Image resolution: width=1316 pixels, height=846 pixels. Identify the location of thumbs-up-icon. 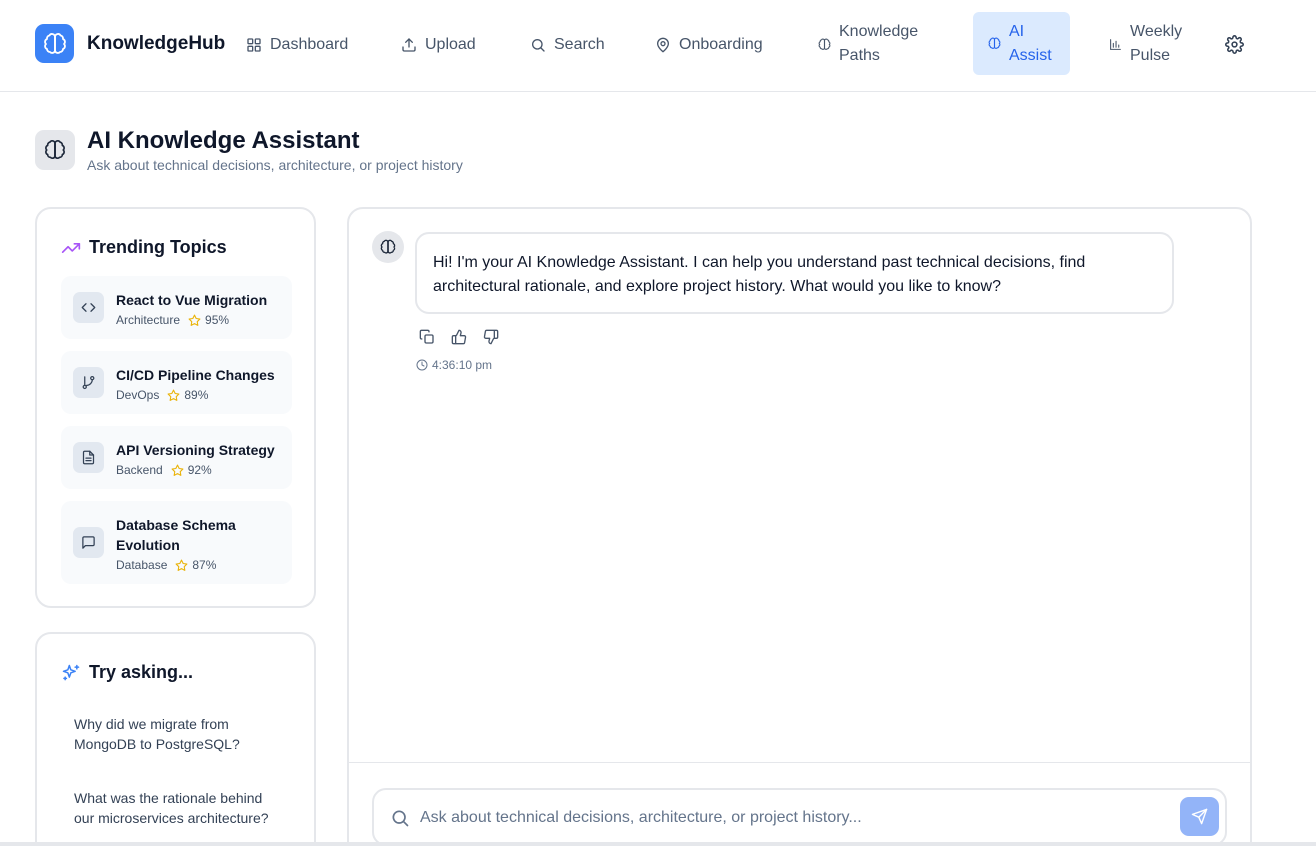
(459, 337).